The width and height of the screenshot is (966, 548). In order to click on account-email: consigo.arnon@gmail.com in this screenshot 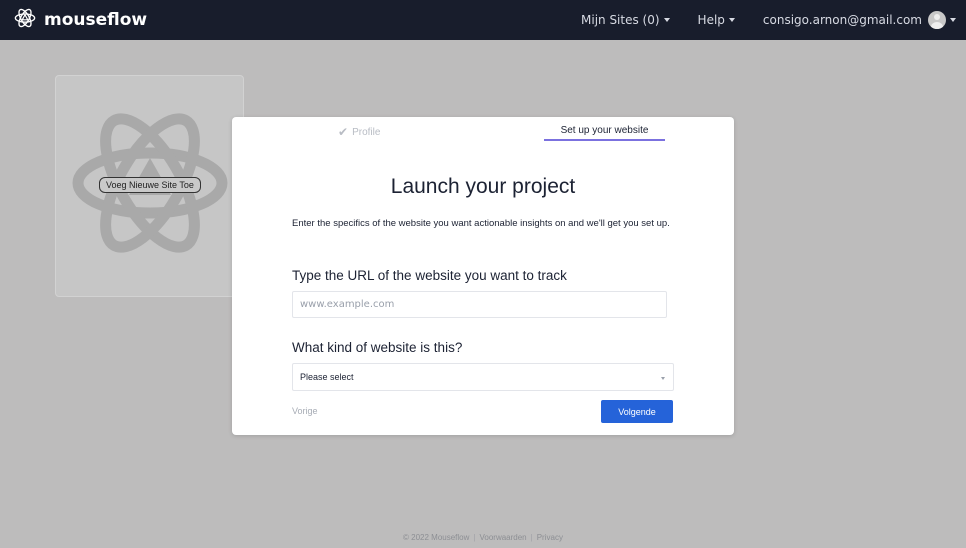, I will do `click(842, 20)`.